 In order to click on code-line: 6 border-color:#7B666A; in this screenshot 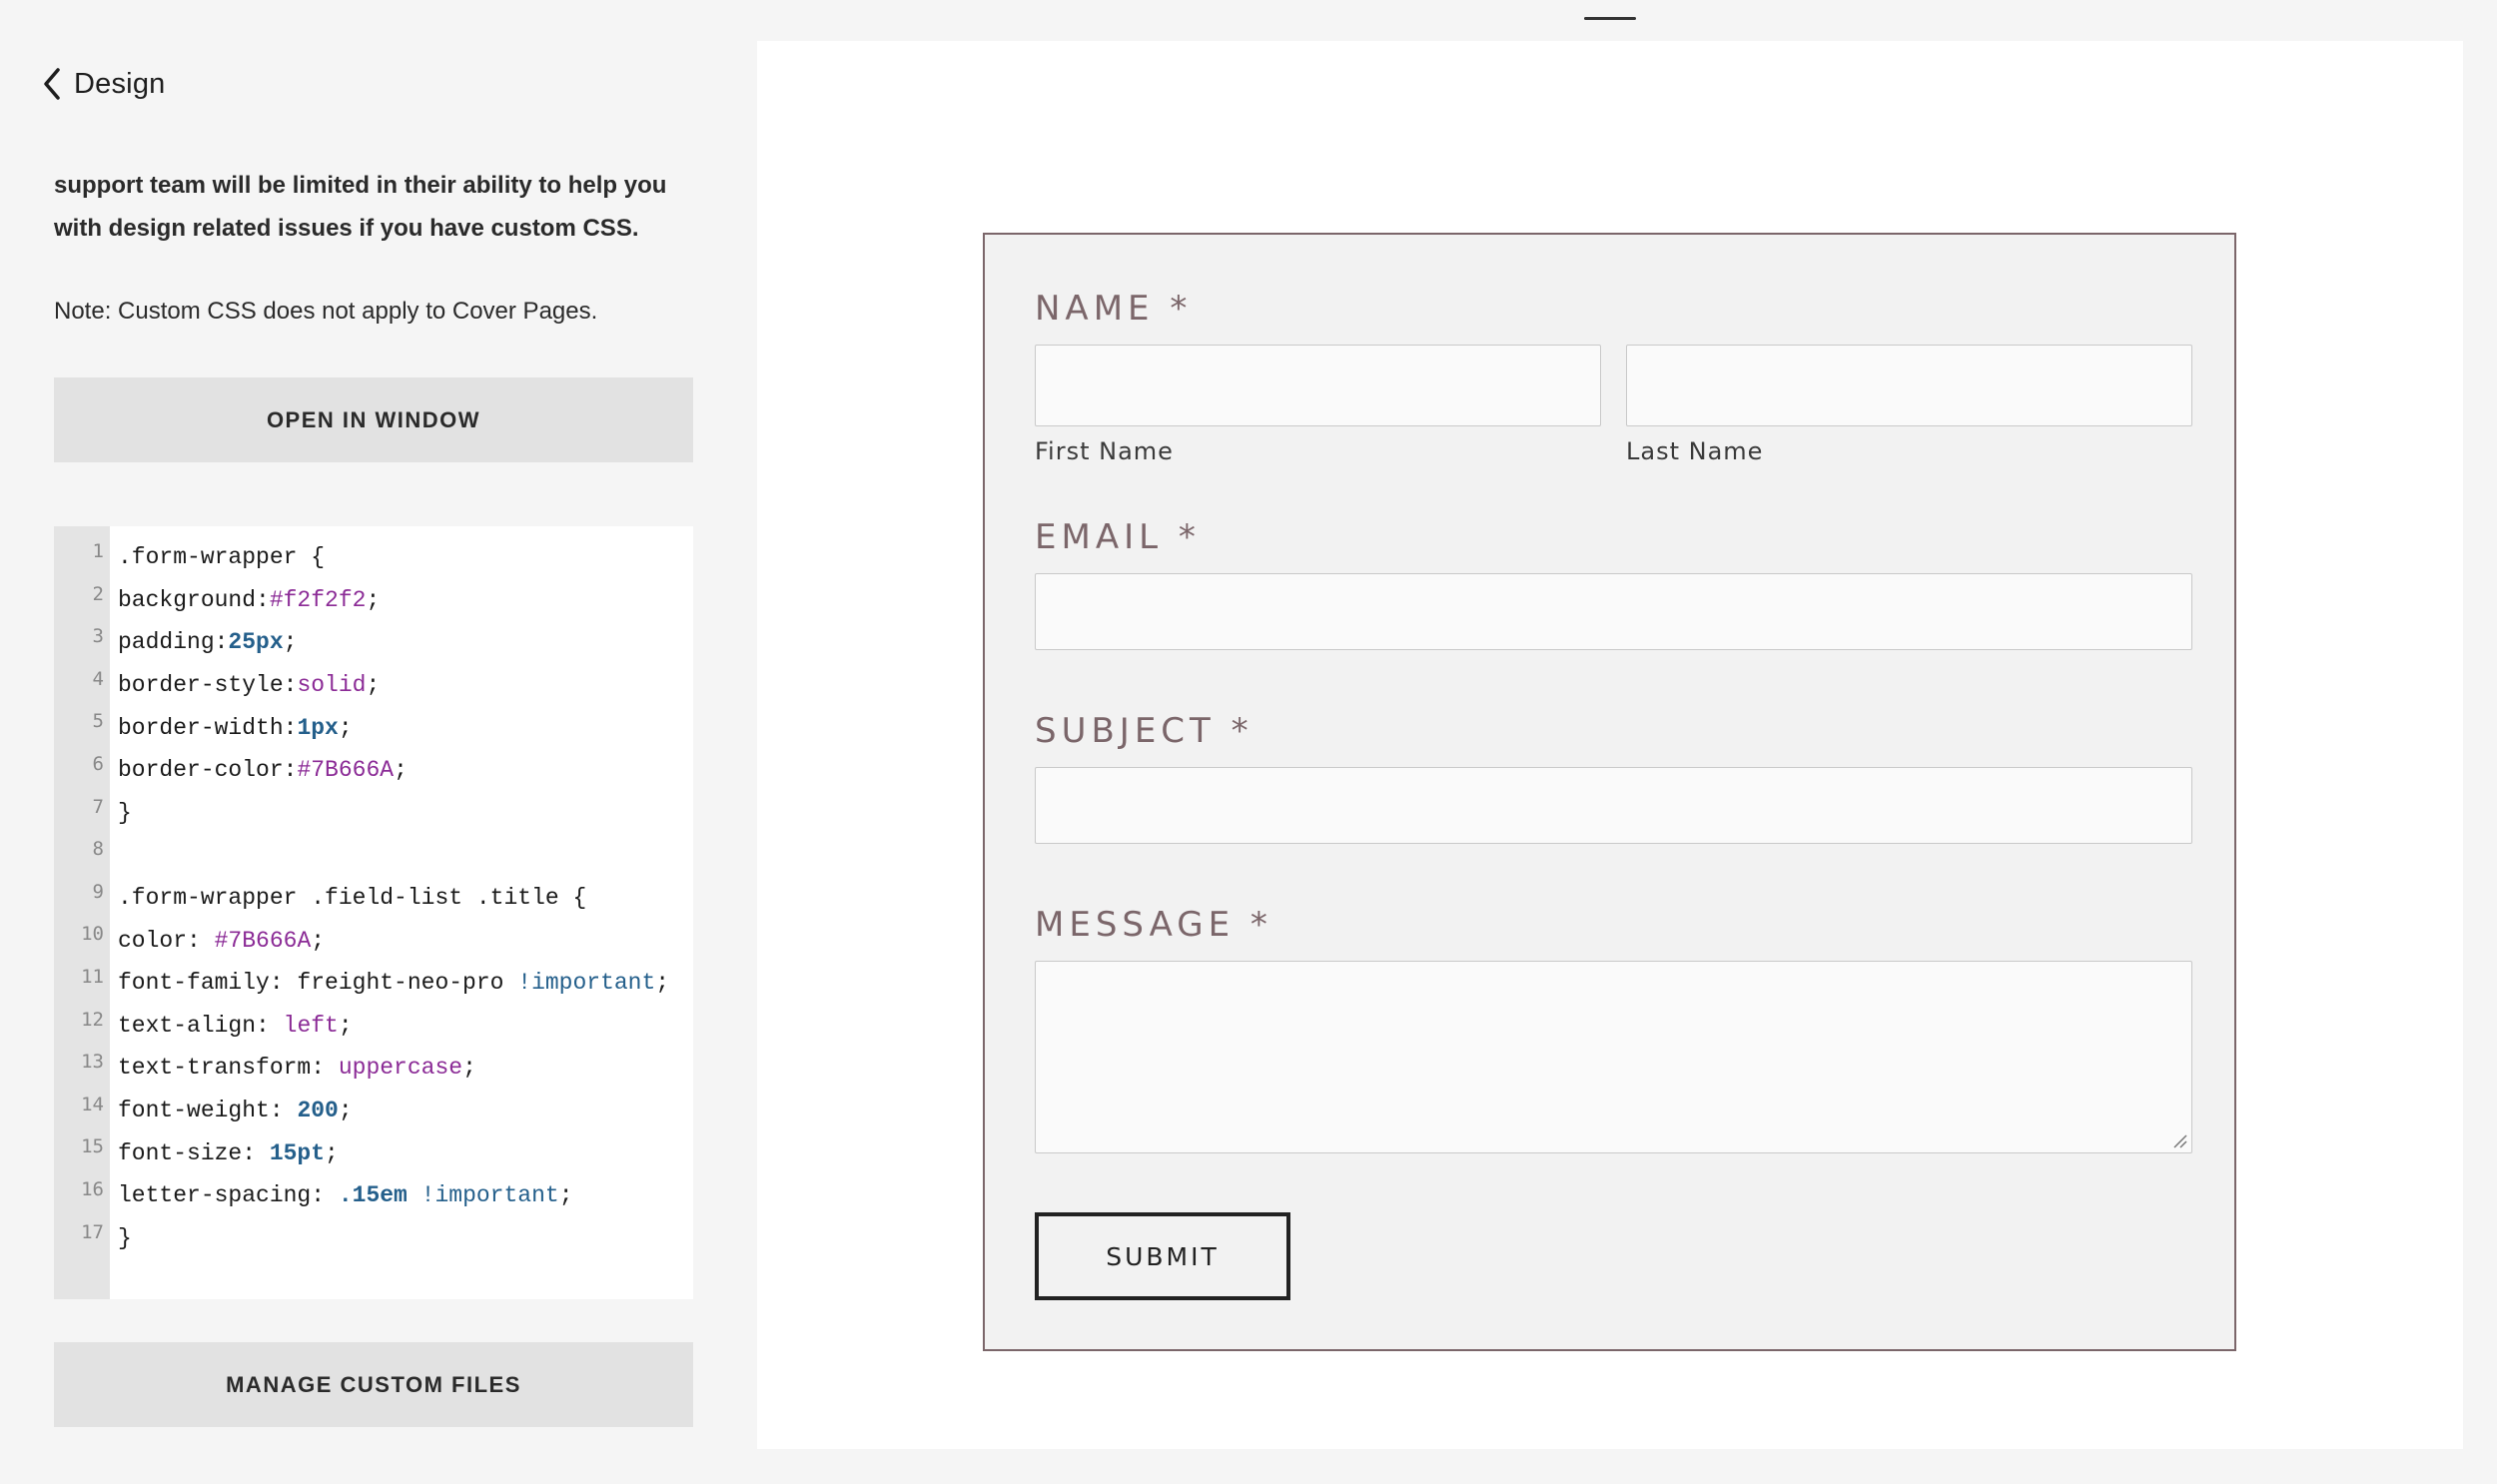, I will do `click(373, 771)`.